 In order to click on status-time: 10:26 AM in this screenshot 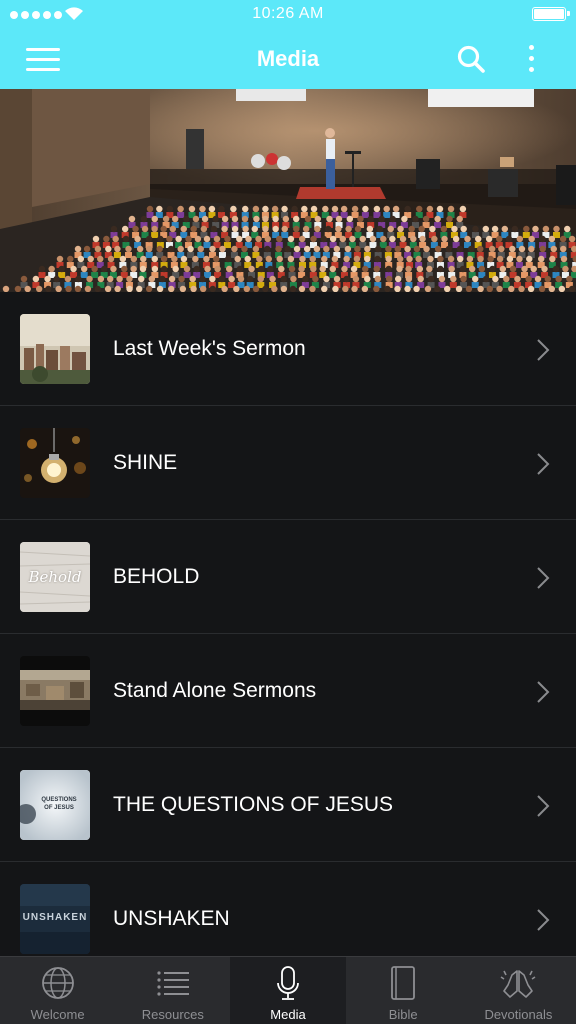, I will do `click(288, 13)`.